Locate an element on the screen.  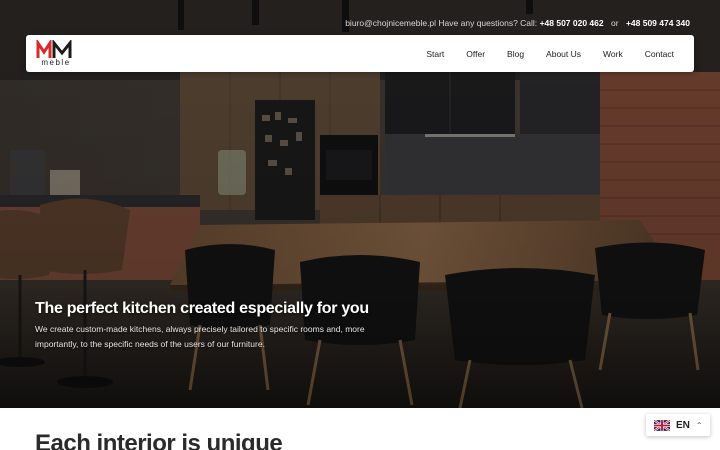
email-link: biuro@chojnicemeble.pl is located at coordinates (390, 23).